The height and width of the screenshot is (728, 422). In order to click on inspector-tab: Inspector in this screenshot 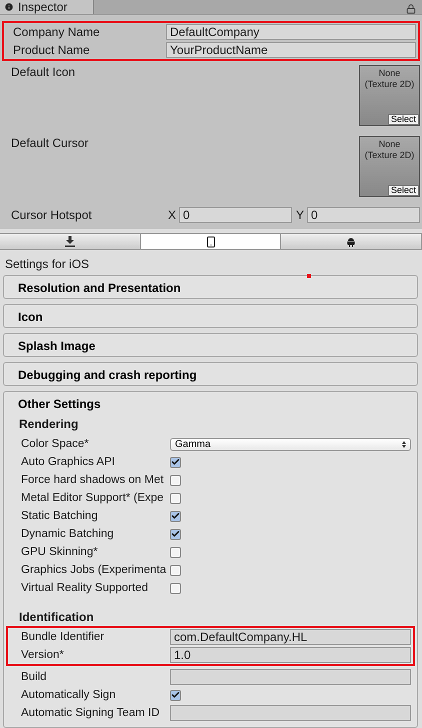, I will do `click(47, 7)`.